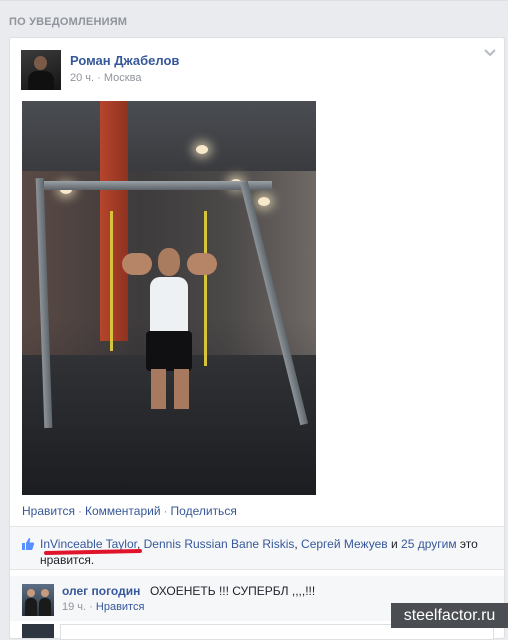  I want to click on comment-text: ОХОЕНЕТЬ !!! СУПЕРБЛ ,,,,!!!, so click(233, 591).